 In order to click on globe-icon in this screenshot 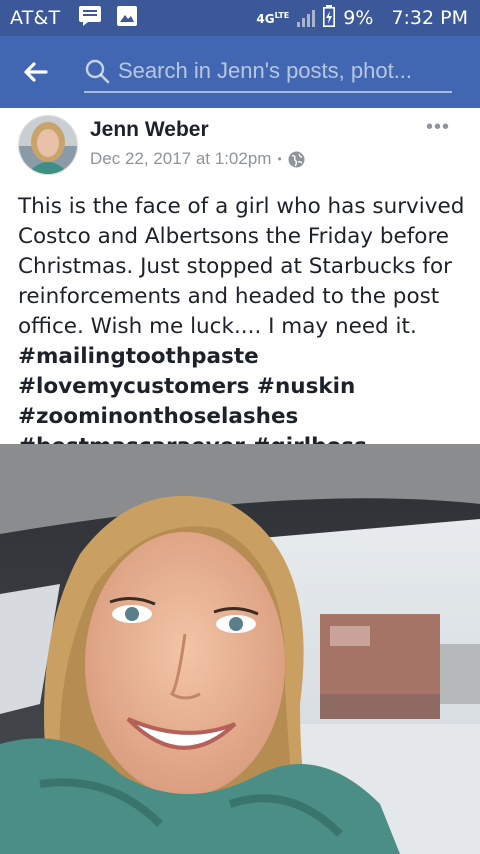, I will do `click(296, 159)`.